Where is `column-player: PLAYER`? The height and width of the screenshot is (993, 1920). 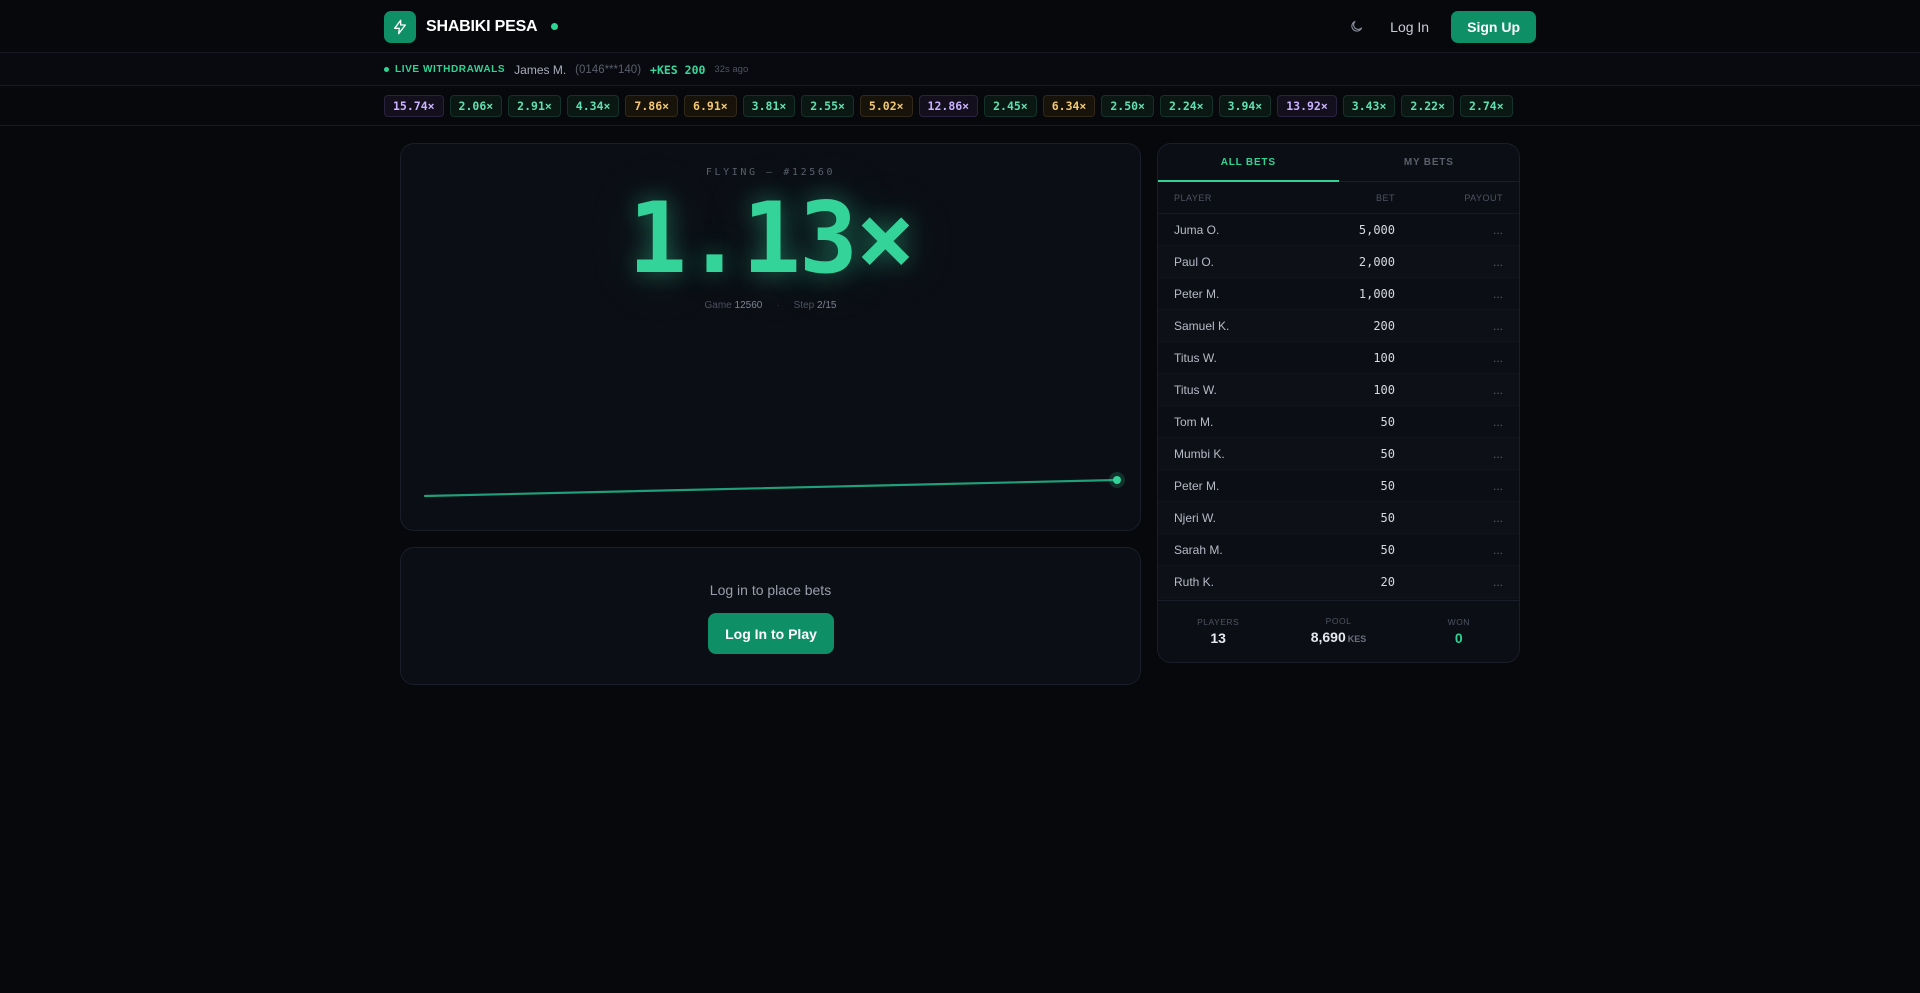 column-player: PLAYER is located at coordinates (1193, 197).